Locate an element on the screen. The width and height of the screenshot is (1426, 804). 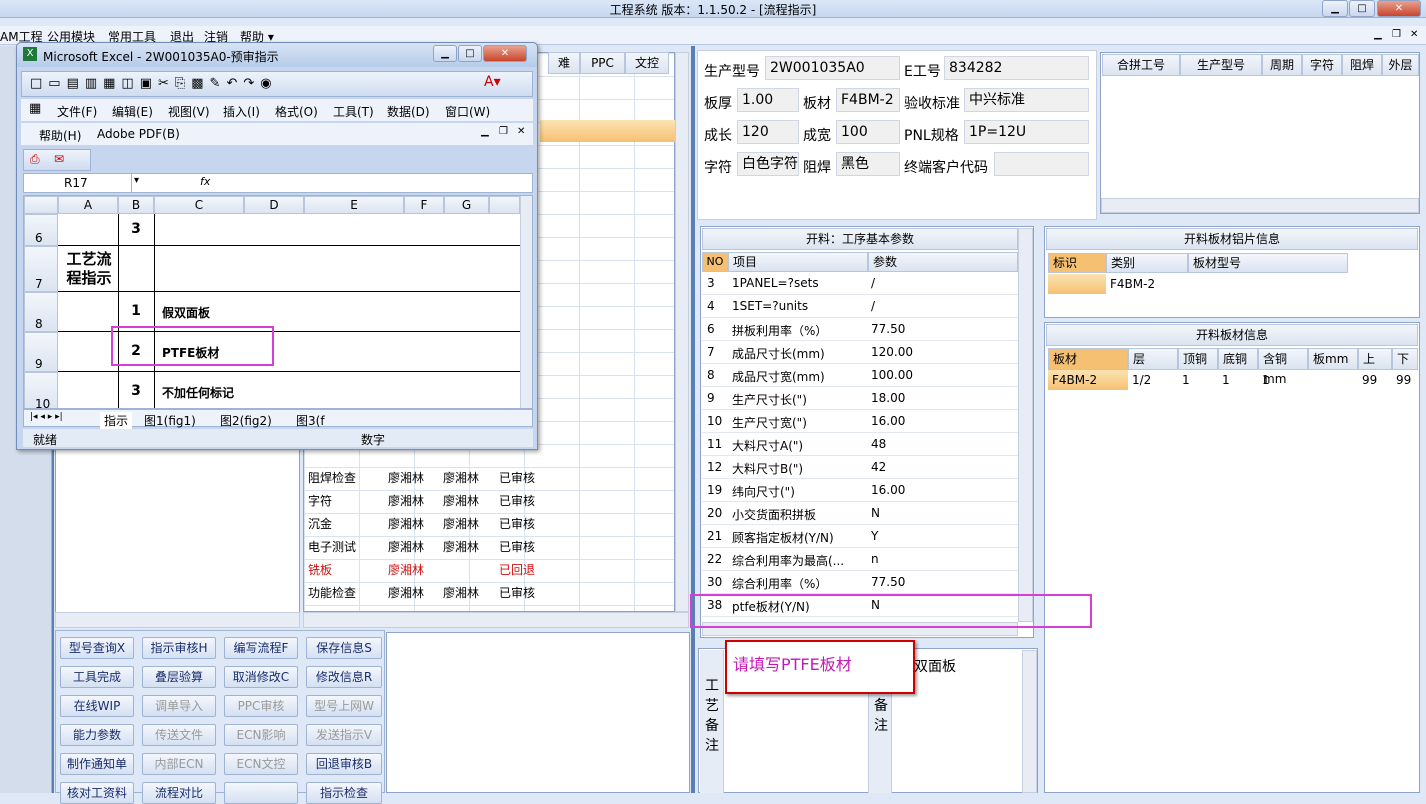
eno-field: 834282 is located at coordinates (1016, 68).